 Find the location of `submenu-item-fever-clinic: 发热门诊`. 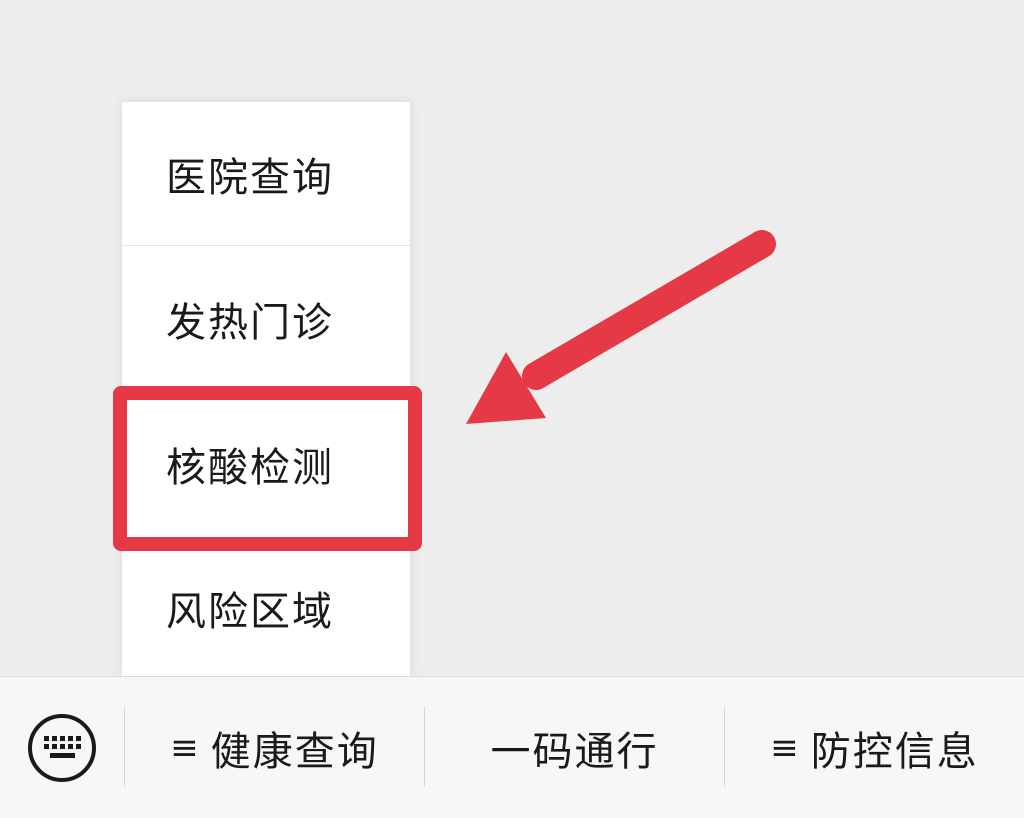

submenu-item-fever-clinic: 发热门诊 is located at coordinates (266, 318).